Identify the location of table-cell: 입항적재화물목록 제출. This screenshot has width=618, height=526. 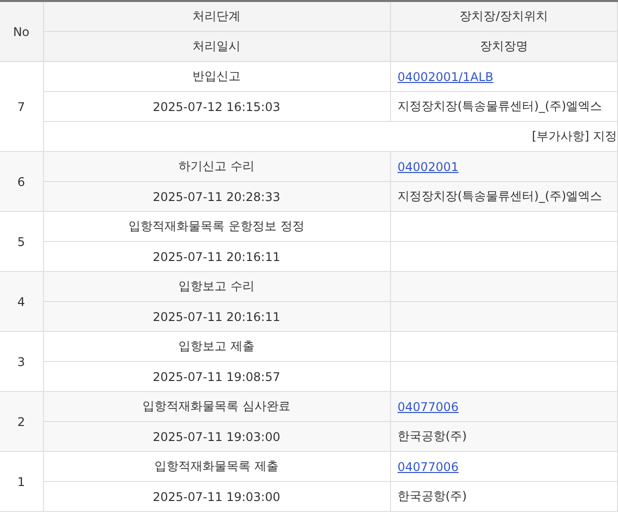
(216, 467).